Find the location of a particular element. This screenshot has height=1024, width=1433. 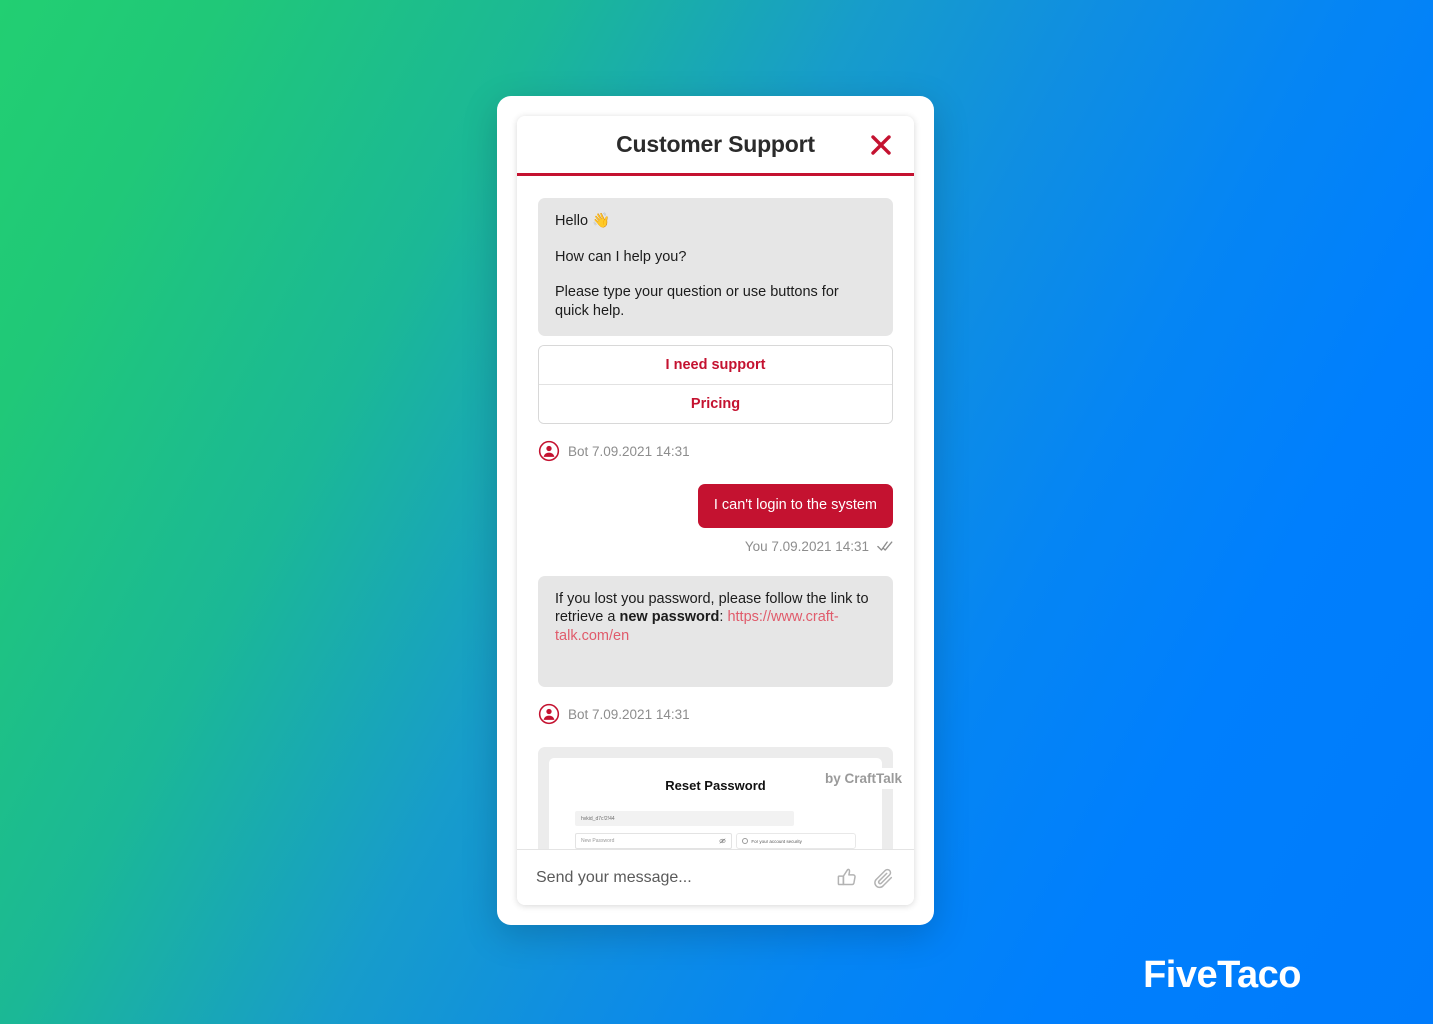

message-composer is located at coordinates (715, 877).